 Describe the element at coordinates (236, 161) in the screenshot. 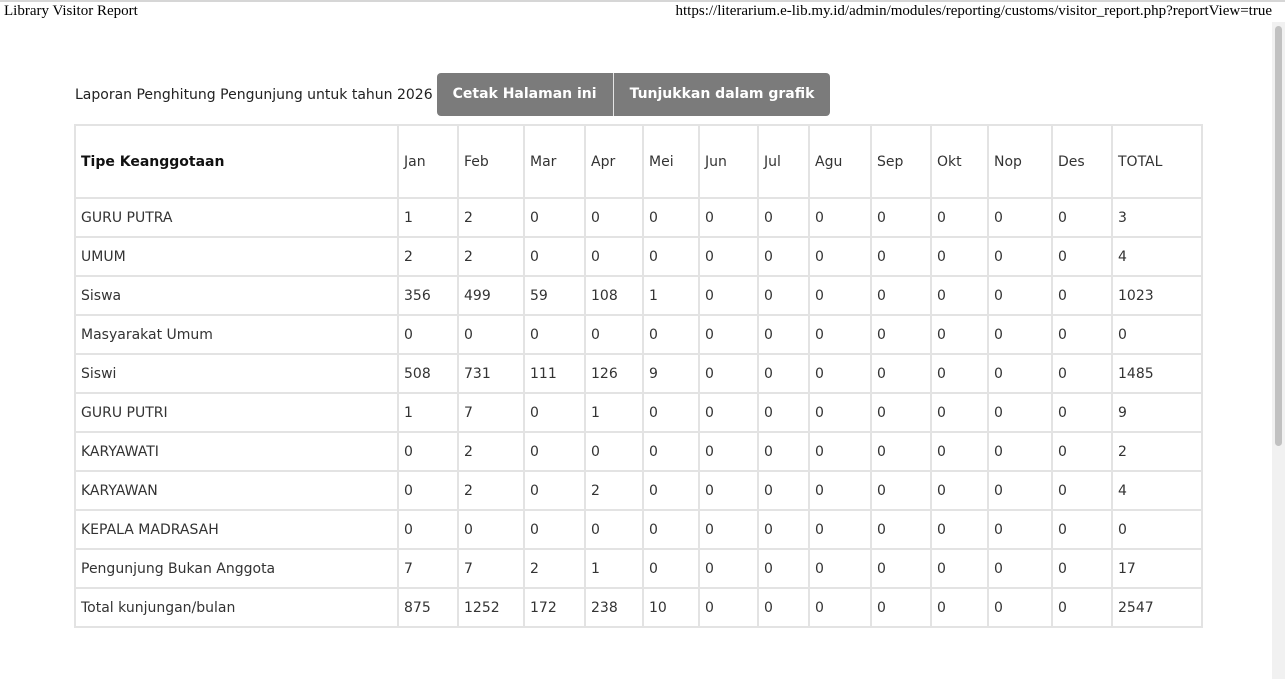

I see `column-header-membership-type: Tipe Keanggotaan` at that location.